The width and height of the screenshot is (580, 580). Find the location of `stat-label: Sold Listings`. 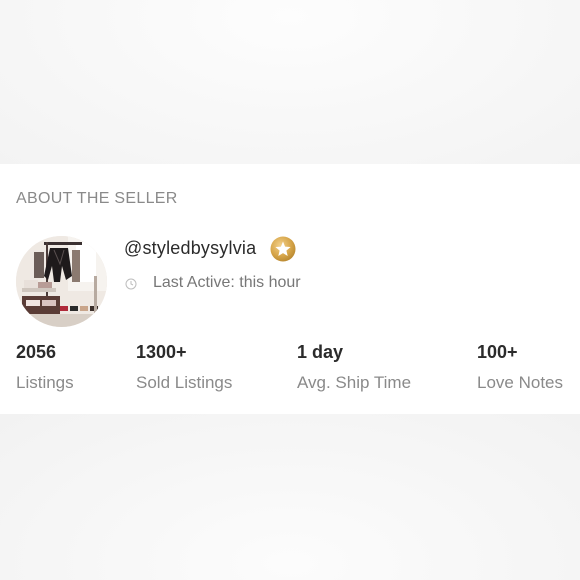

stat-label: Sold Listings is located at coordinates (184, 382).